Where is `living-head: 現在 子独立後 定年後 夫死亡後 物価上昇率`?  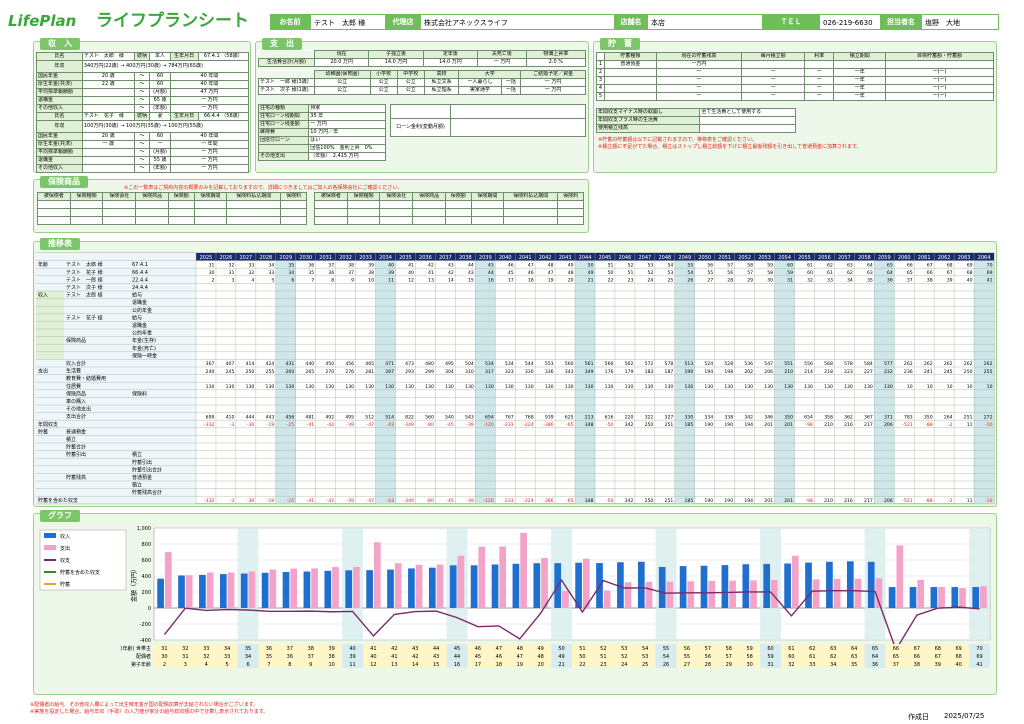
living-head: 現在 子独立後 定年後 夫死亡後 物価上昇率 is located at coordinates (422, 54).